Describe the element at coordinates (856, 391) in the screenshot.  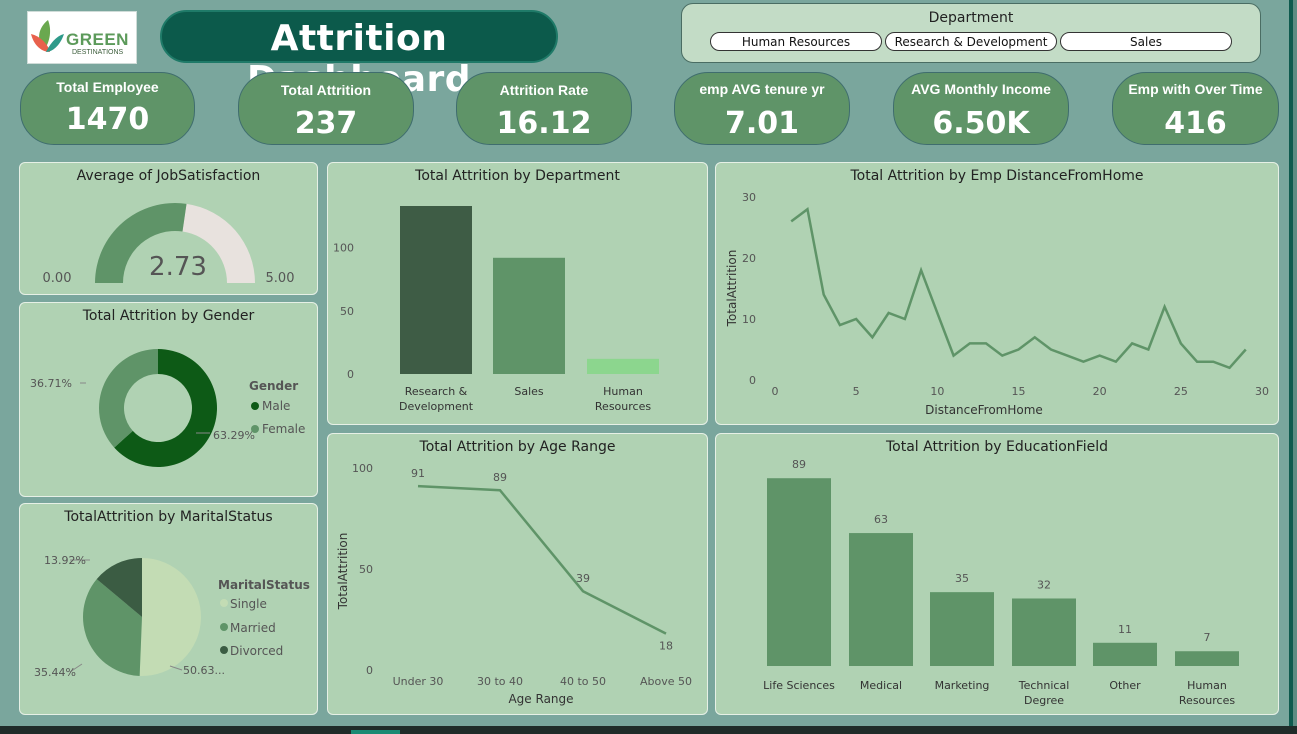
I see `x-tick-label: 5` at that location.